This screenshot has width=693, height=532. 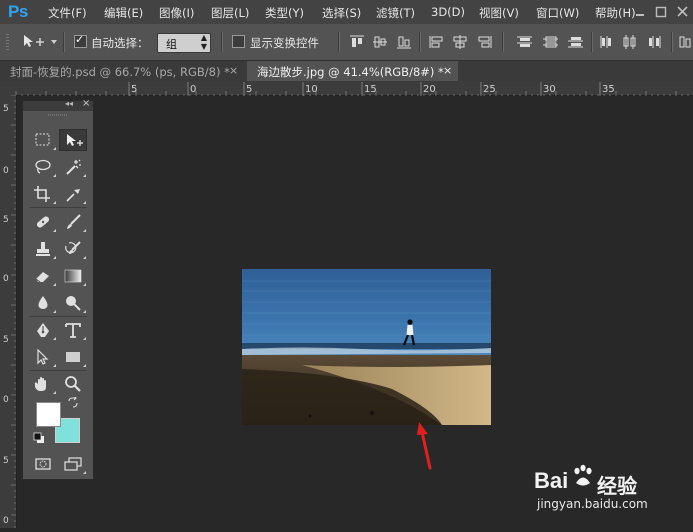 I want to click on magic-wand-tool, so click(x=73, y=167).